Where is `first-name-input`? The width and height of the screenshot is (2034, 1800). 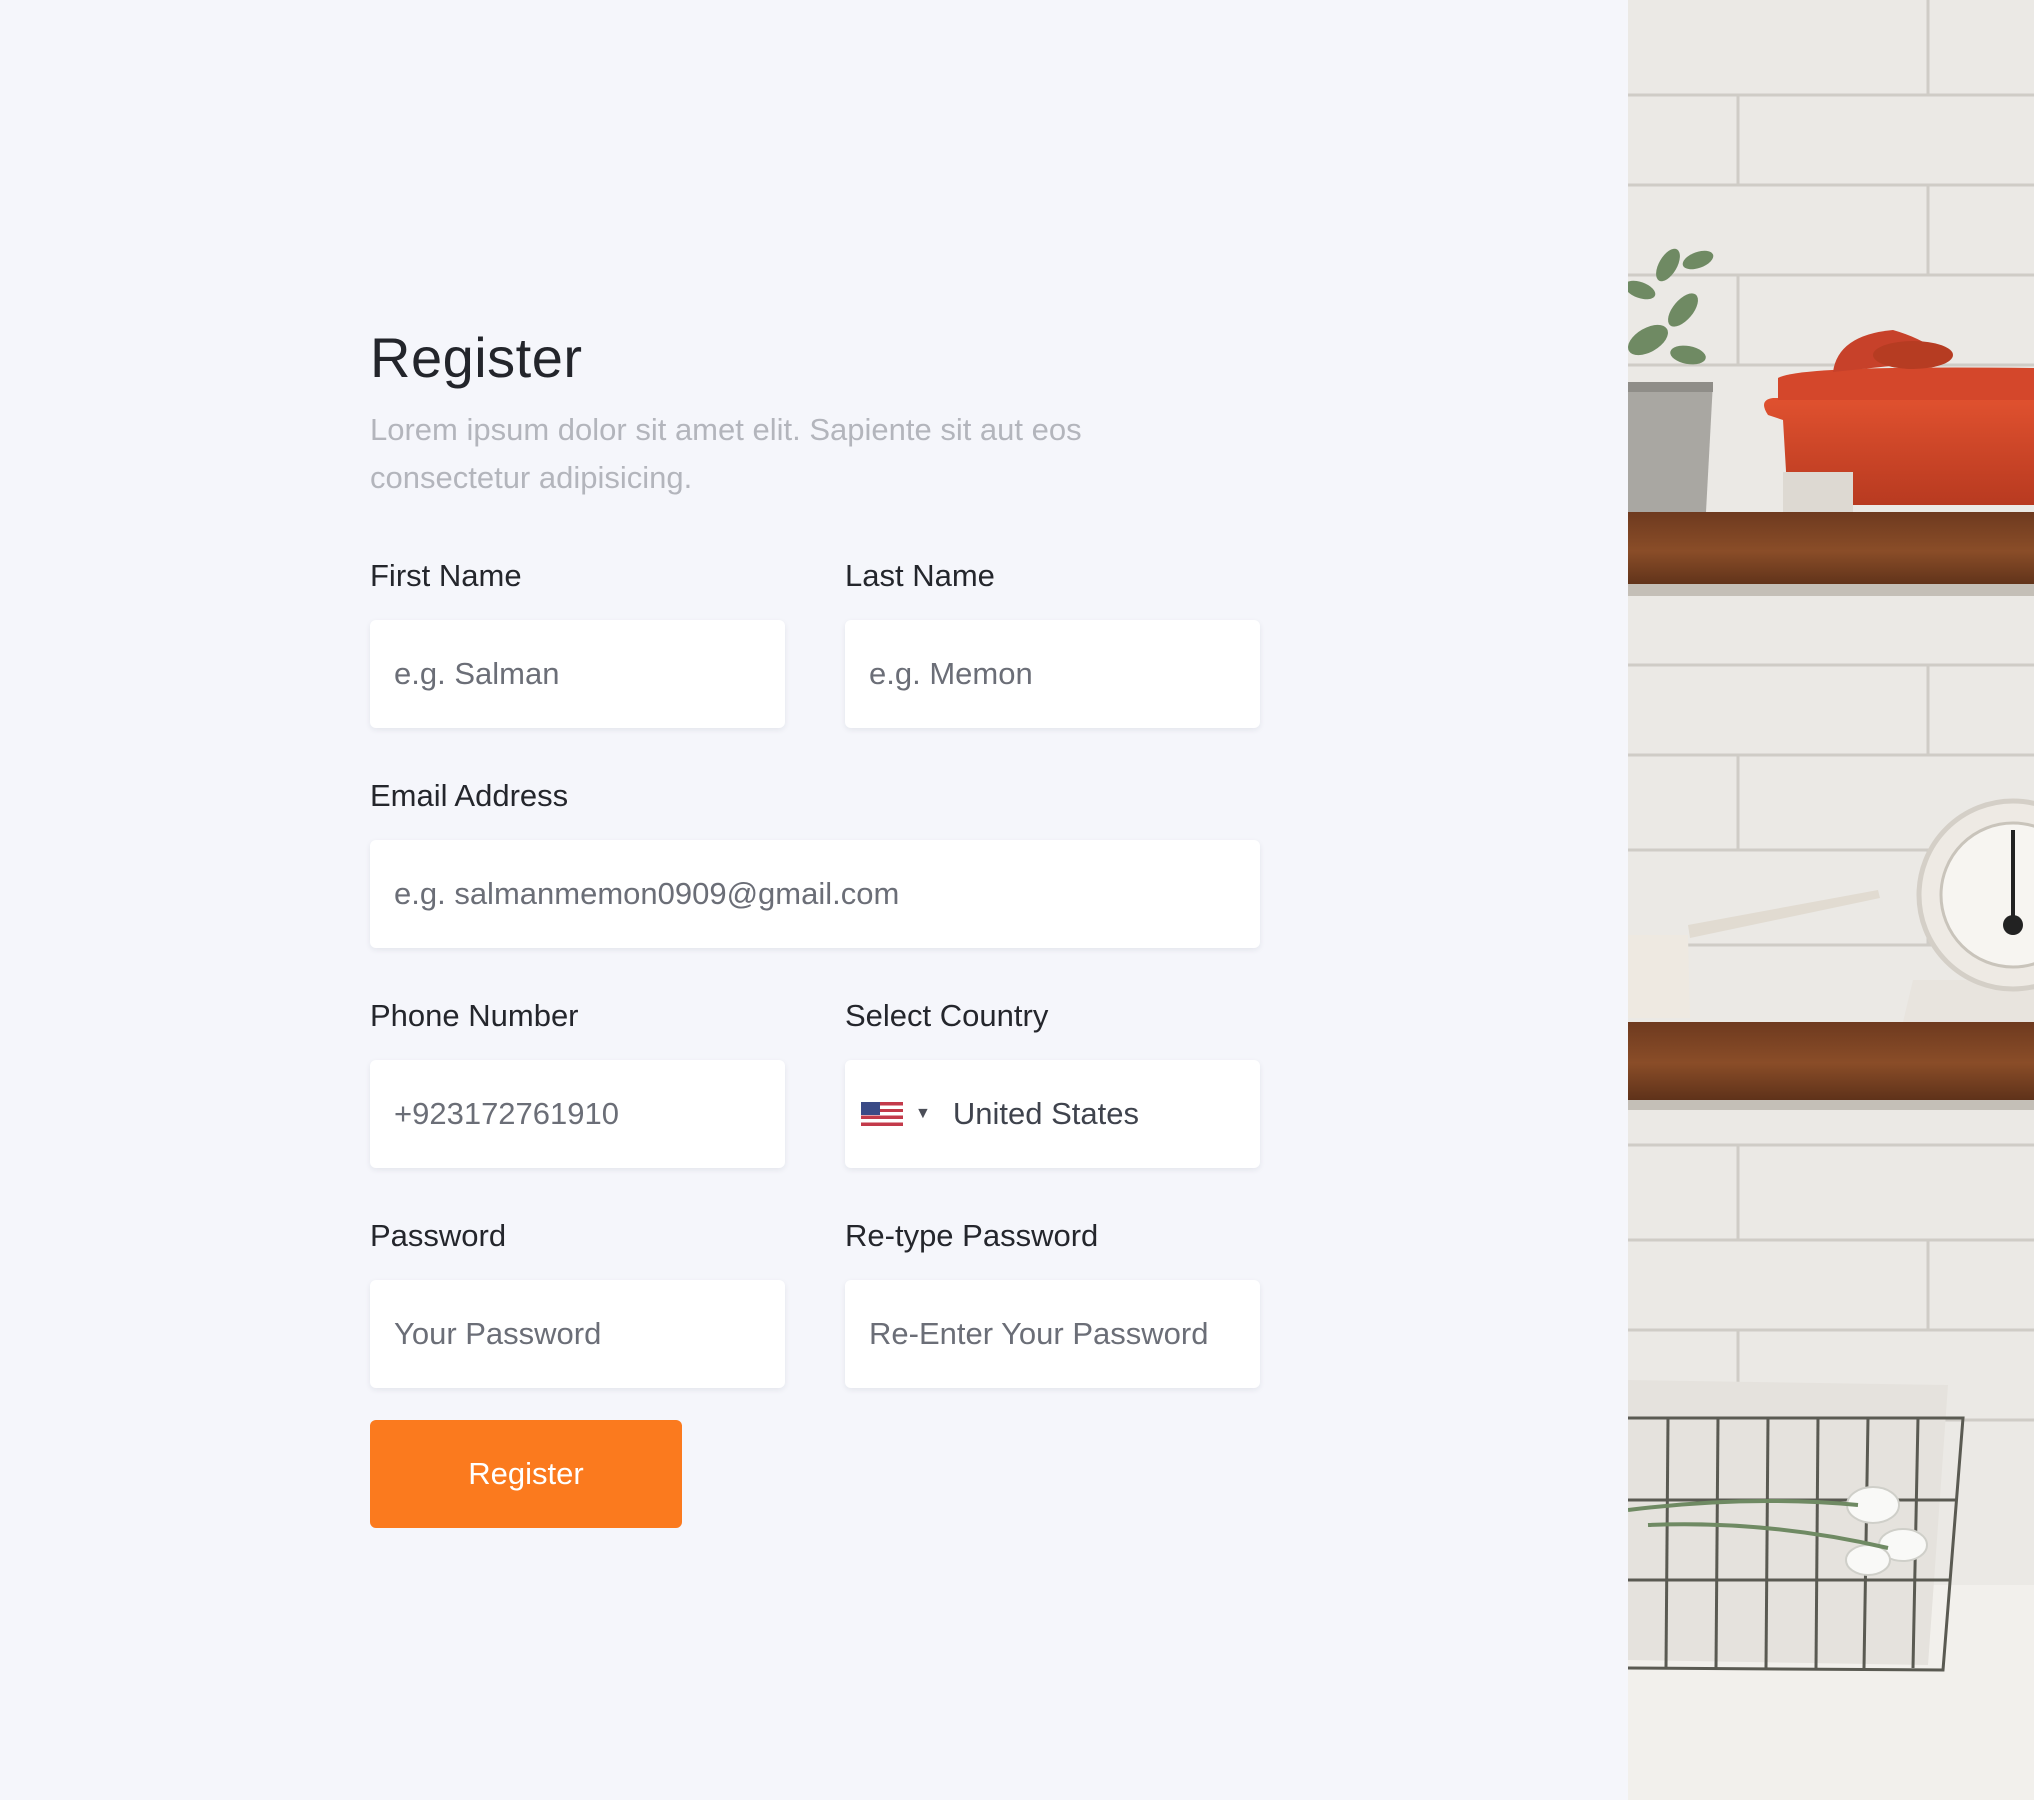
first-name-input is located at coordinates (577, 674).